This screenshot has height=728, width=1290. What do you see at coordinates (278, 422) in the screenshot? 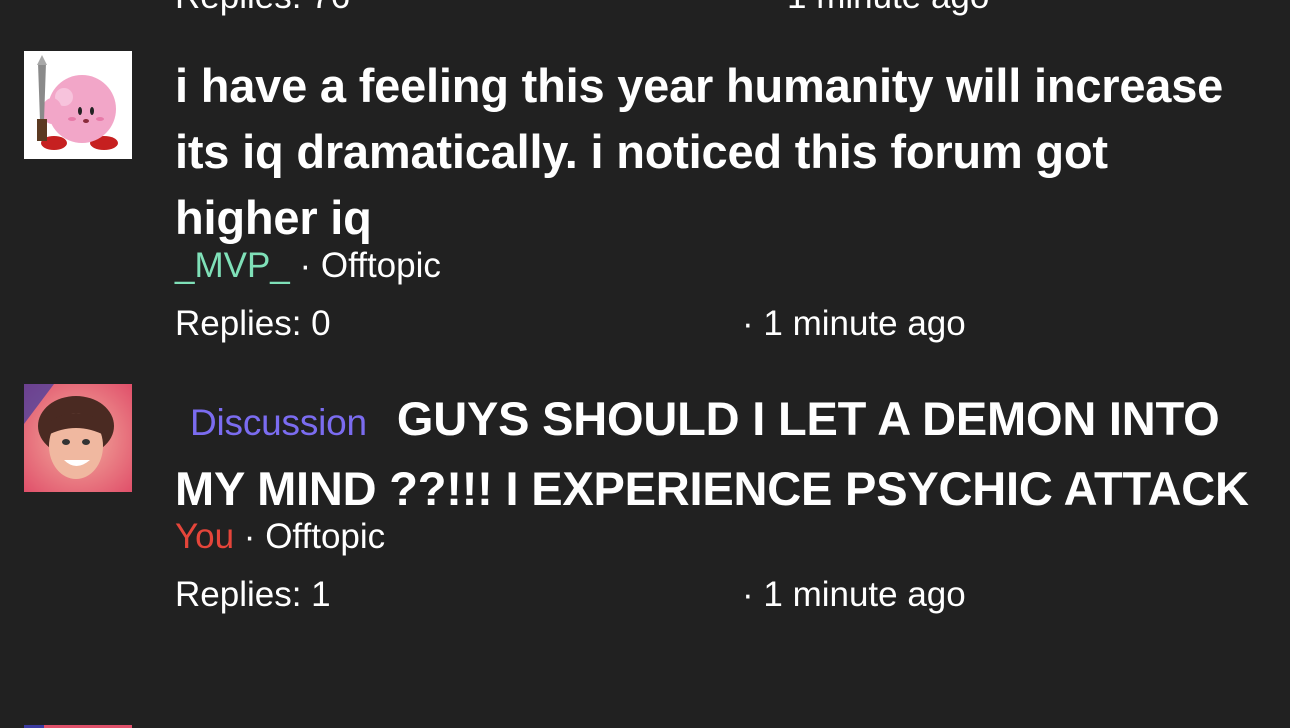
I see `tag-badge-discussion: Discussion` at bounding box center [278, 422].